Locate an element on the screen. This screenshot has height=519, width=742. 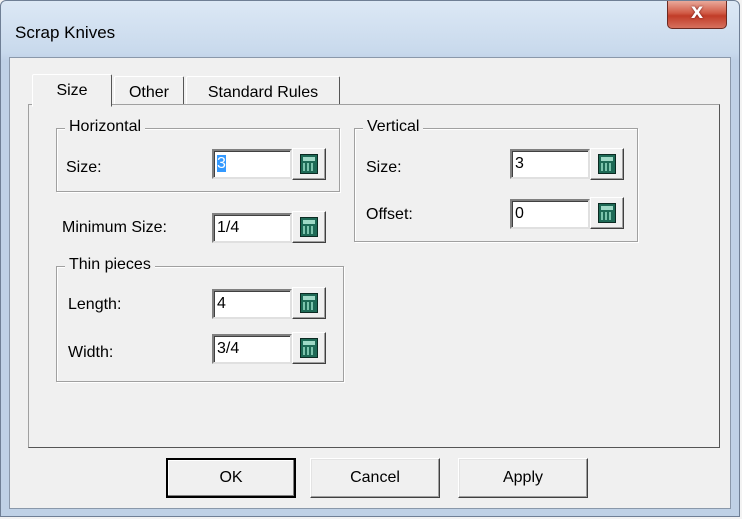
vertical-size-value: 3 is located at coordinates (519, 163).